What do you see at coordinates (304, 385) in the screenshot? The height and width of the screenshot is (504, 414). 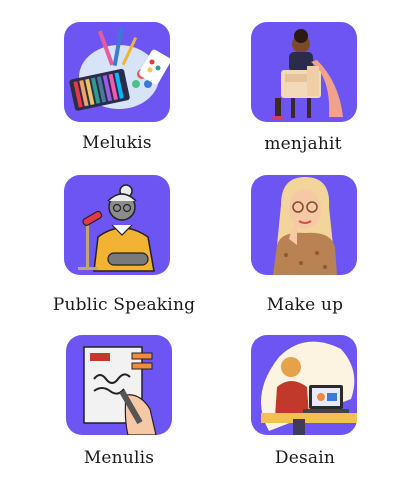 I see `design-laptop-icon` at bounding box center [304, 385].